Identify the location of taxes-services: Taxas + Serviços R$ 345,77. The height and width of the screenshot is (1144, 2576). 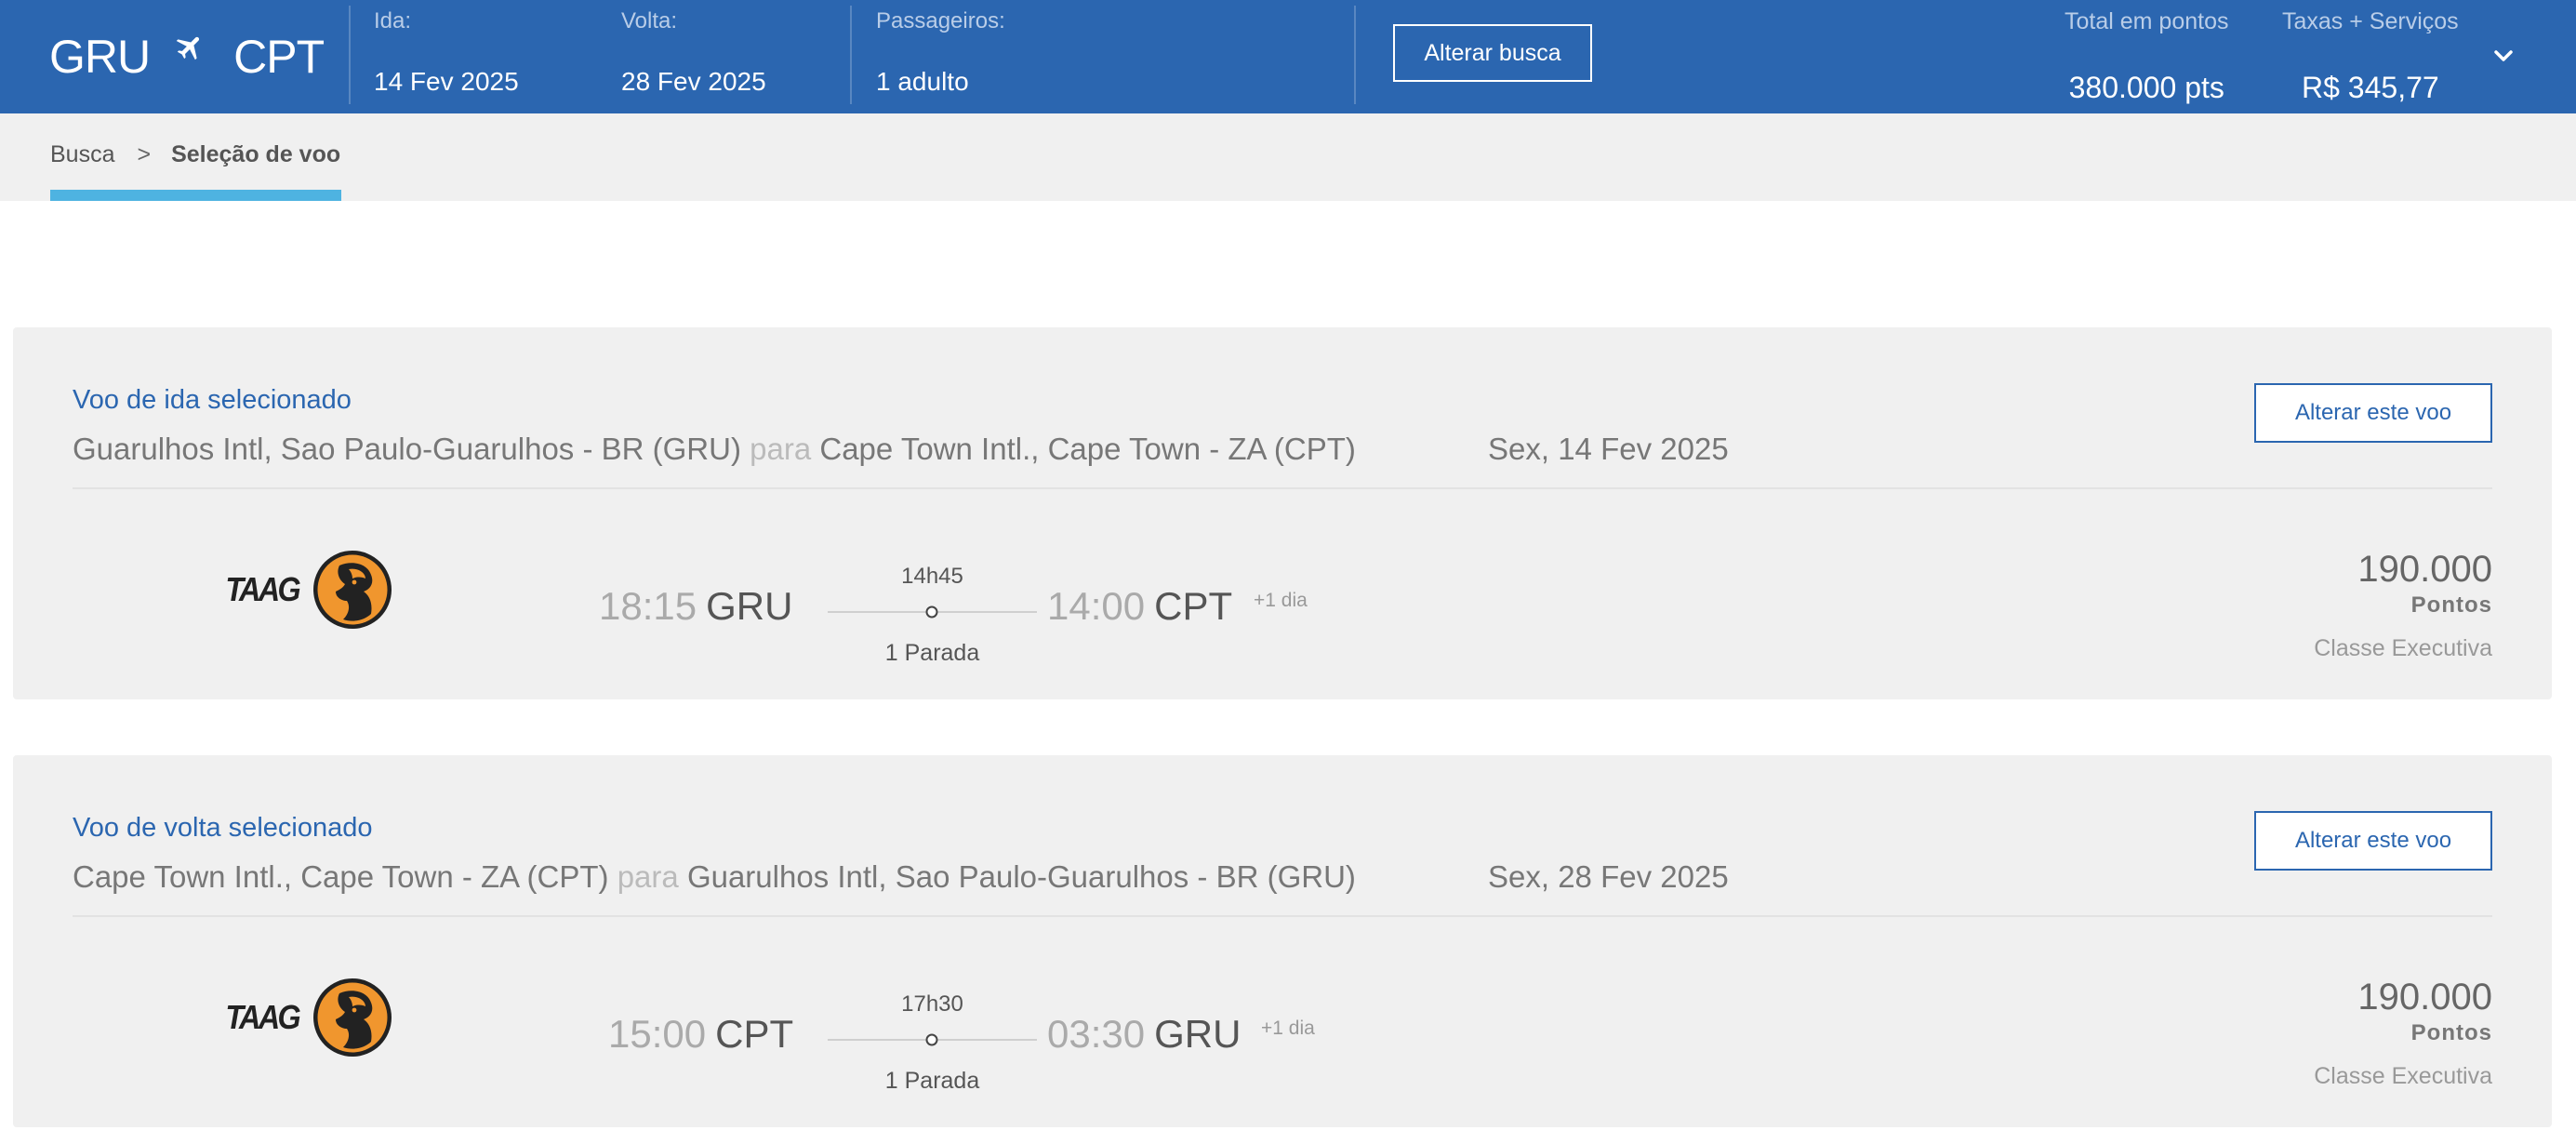
(2370, 56).